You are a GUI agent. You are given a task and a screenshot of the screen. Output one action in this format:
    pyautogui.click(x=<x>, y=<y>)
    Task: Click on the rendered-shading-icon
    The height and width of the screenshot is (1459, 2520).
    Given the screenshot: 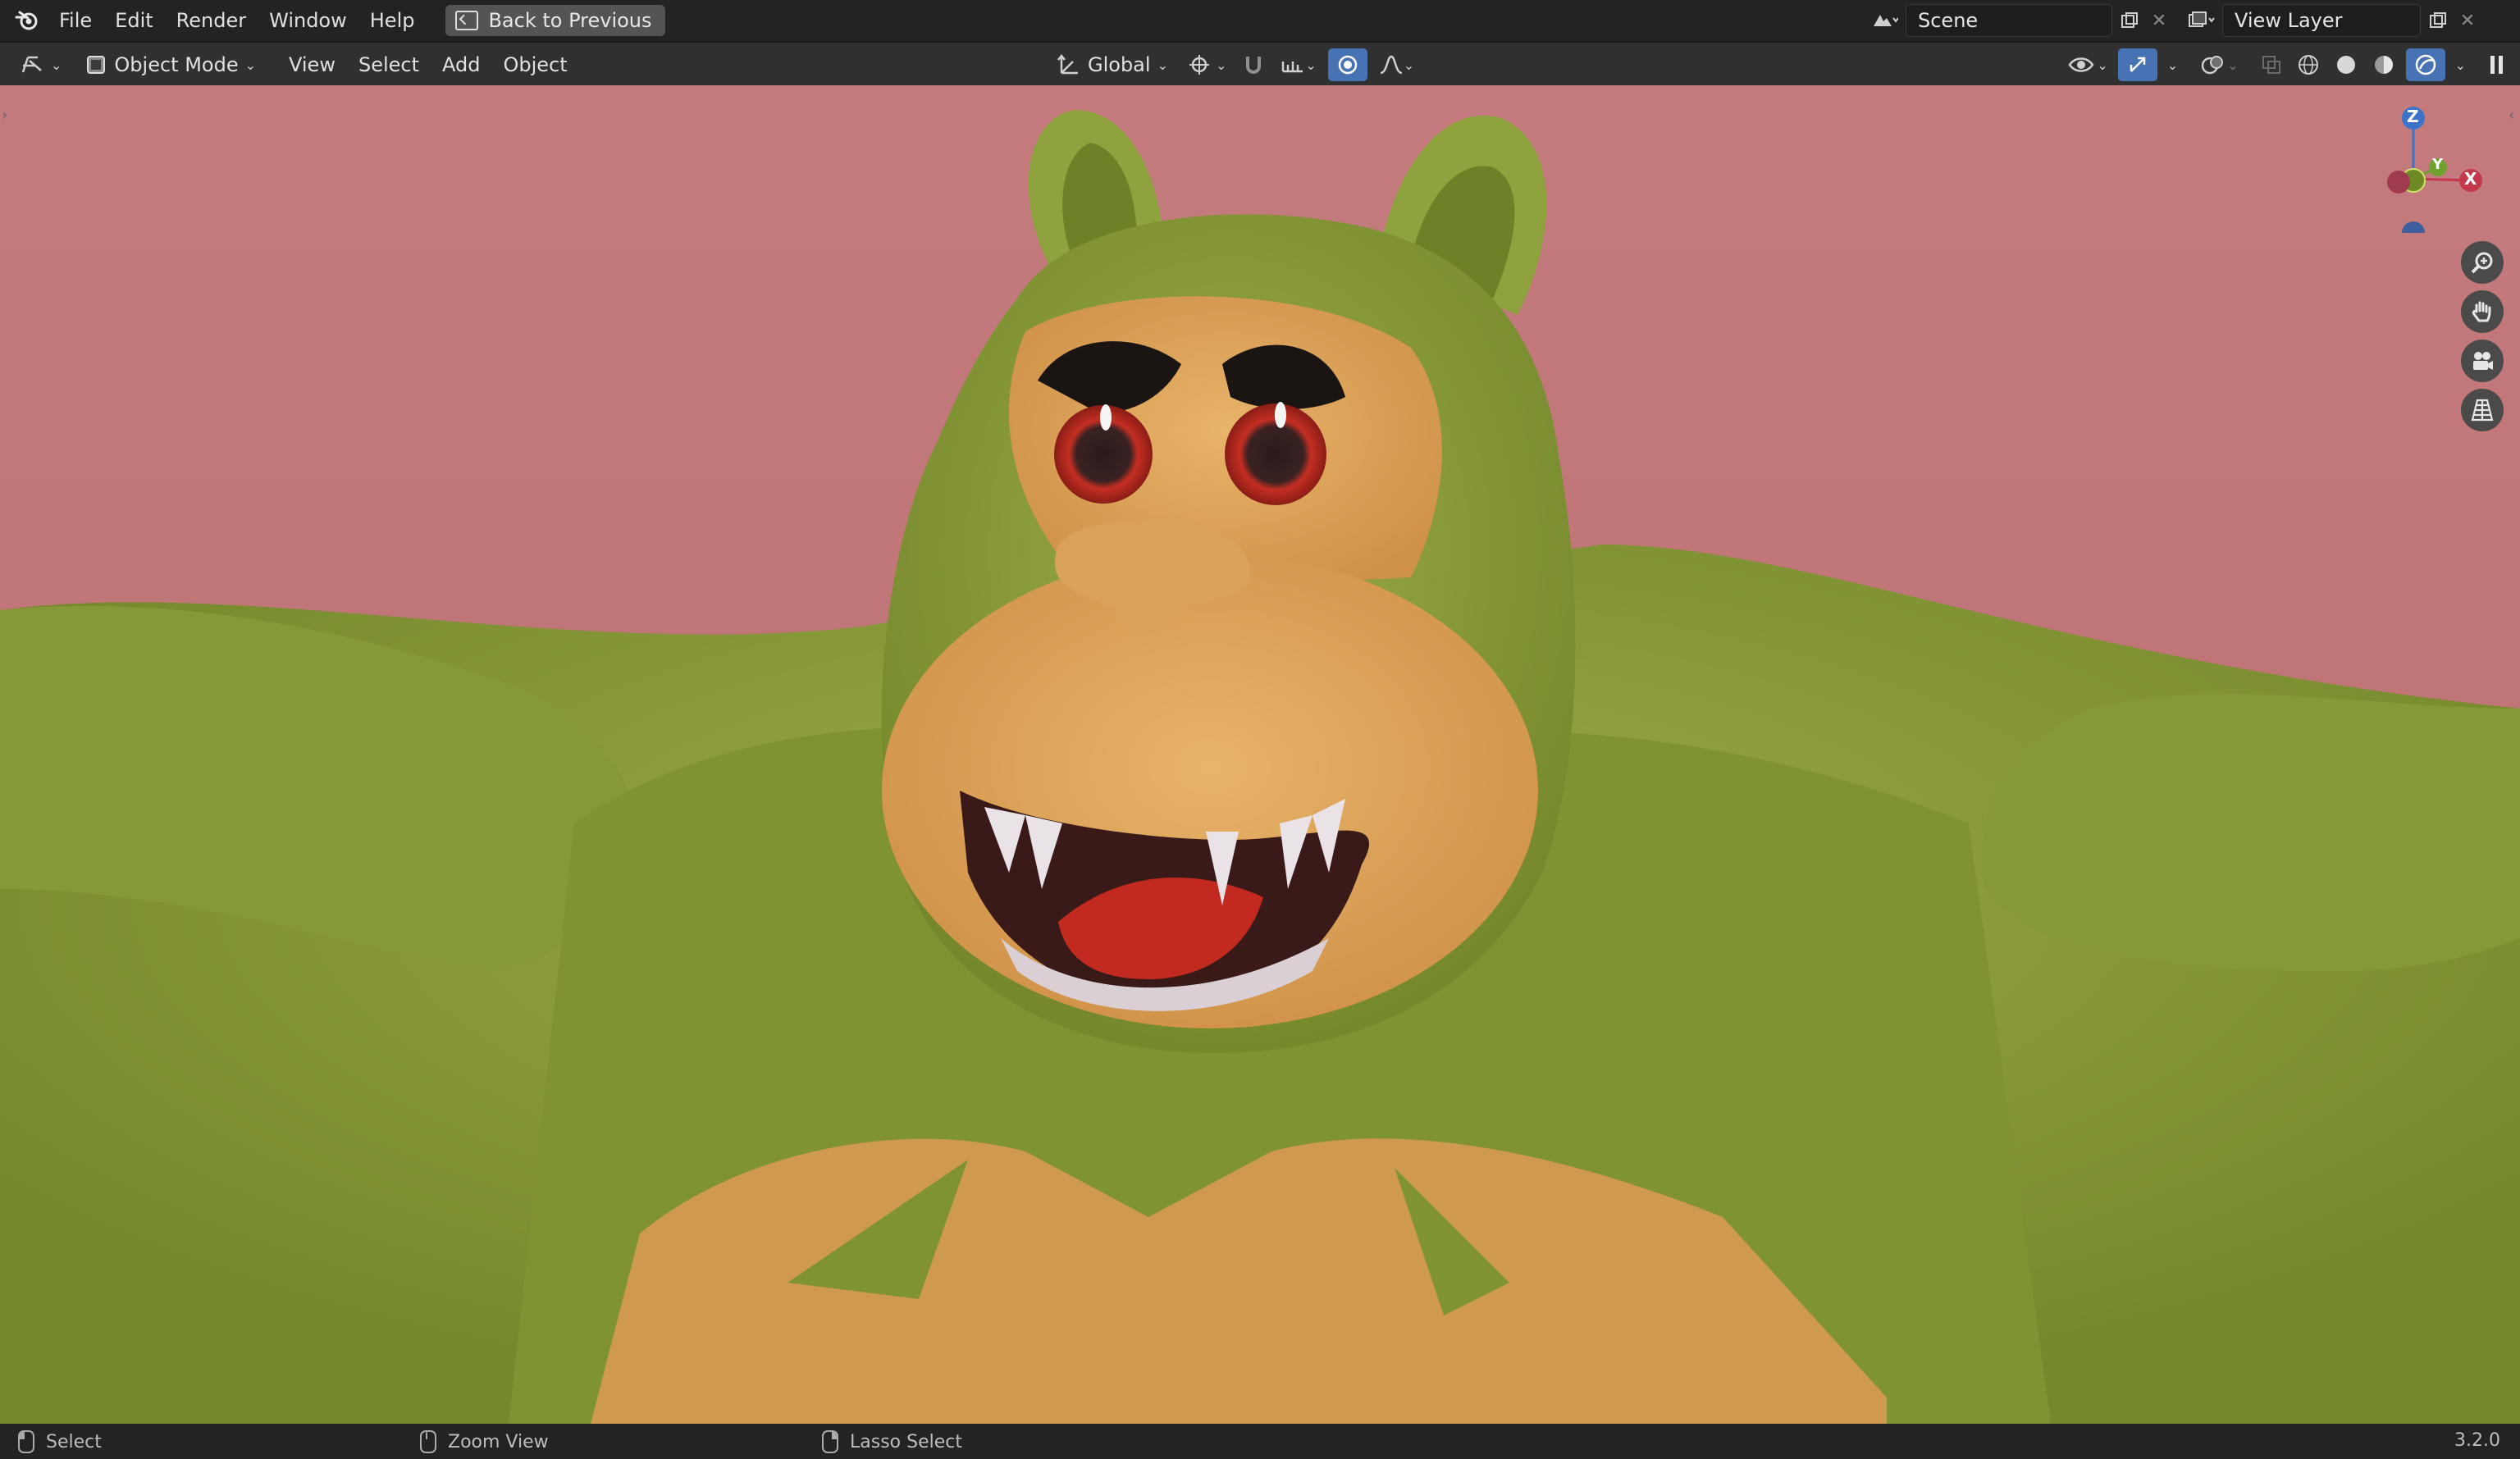 What is the action you would take?
    pyautogui.click(x=2425, y=65)
    